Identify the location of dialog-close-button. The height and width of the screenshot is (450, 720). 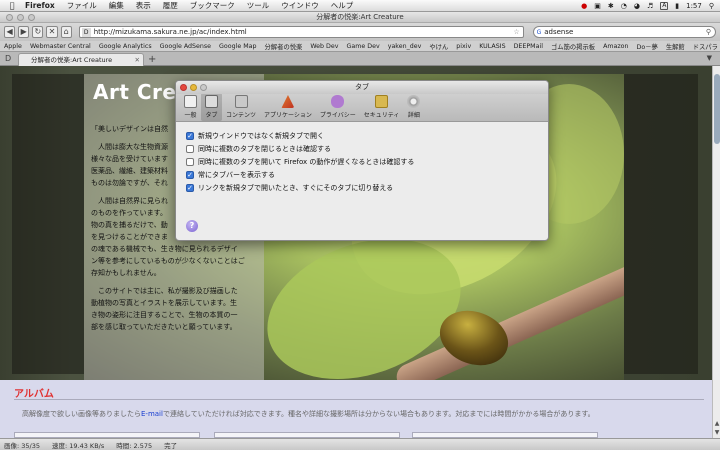
(183, 87).